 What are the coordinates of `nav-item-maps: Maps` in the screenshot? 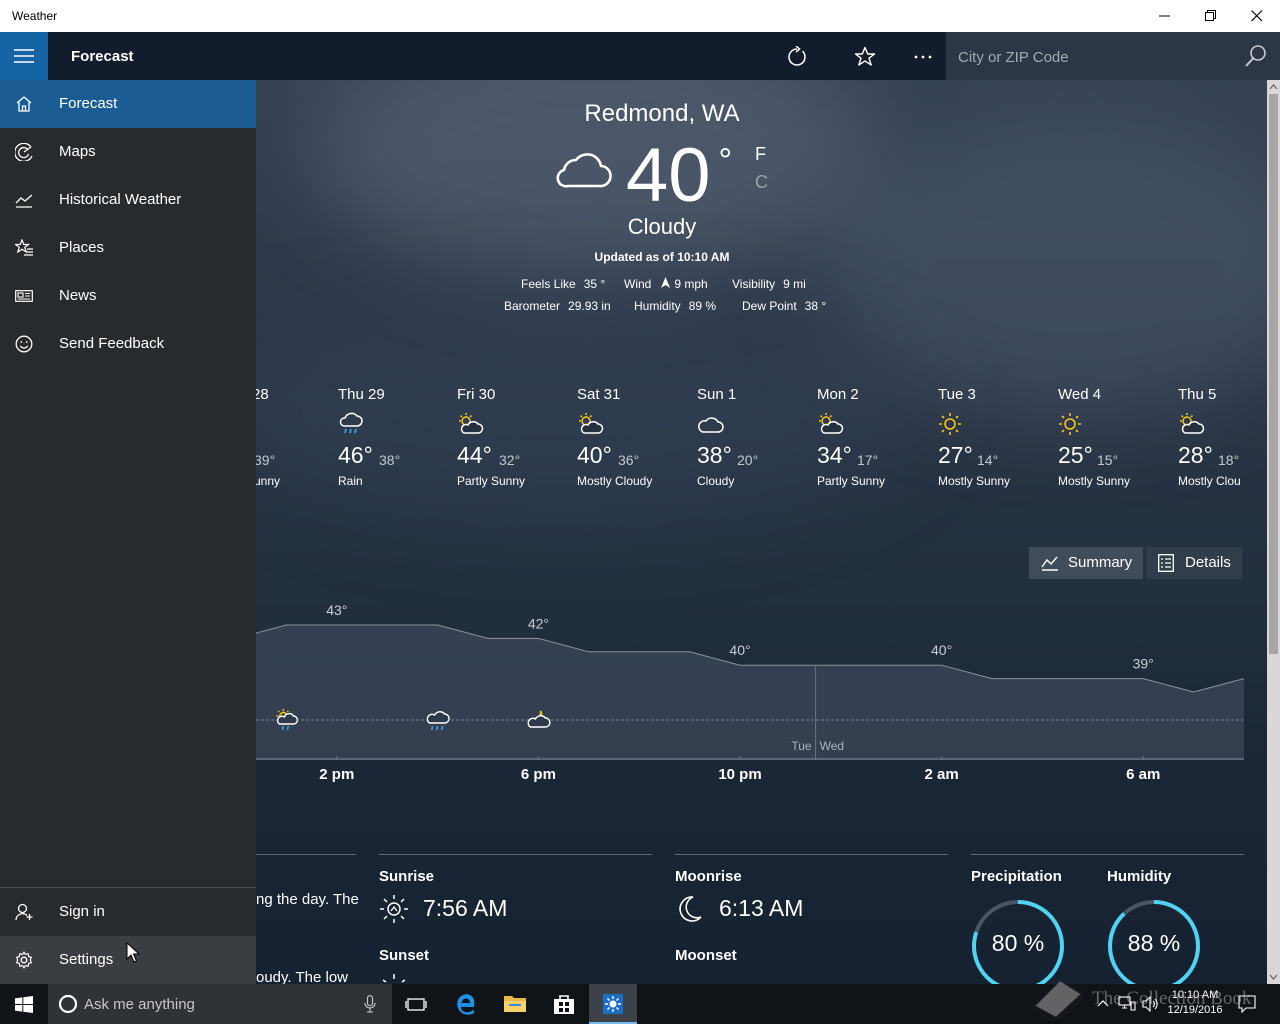 It's located at (128, 152).